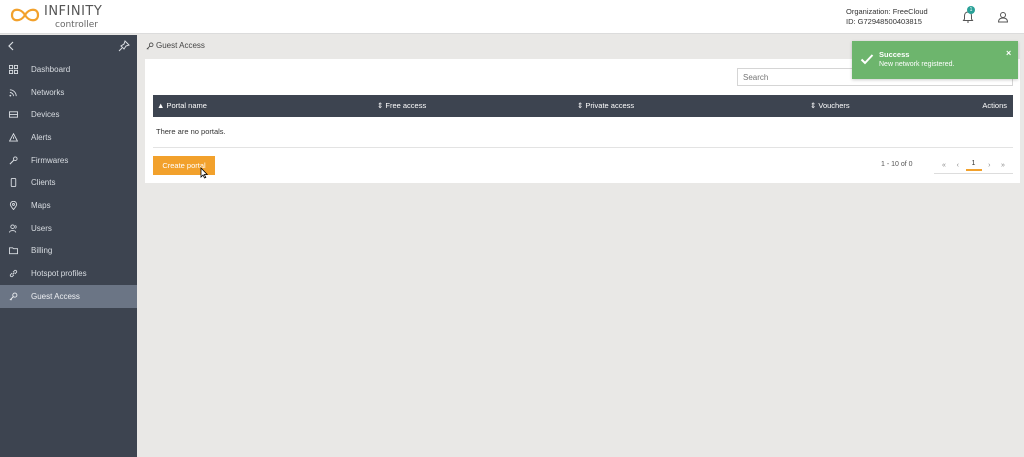 The width and height of the screenshot is (1024, 457). I want to click on brand-subtitle: controller, so click(76, 25).